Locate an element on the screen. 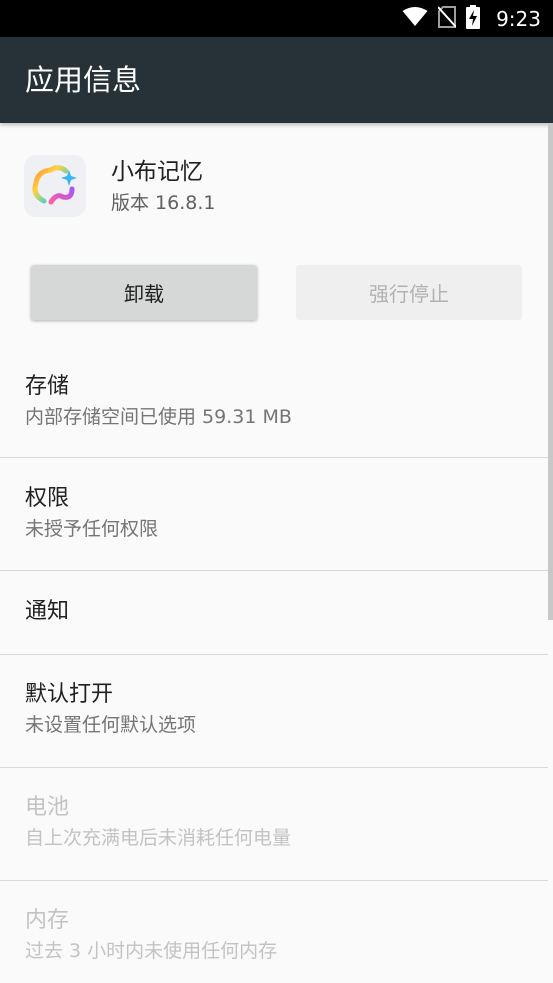 The height and width of the screenshot is (983, 553). item-title: 默认打开 is located at coordinates (69, 694).